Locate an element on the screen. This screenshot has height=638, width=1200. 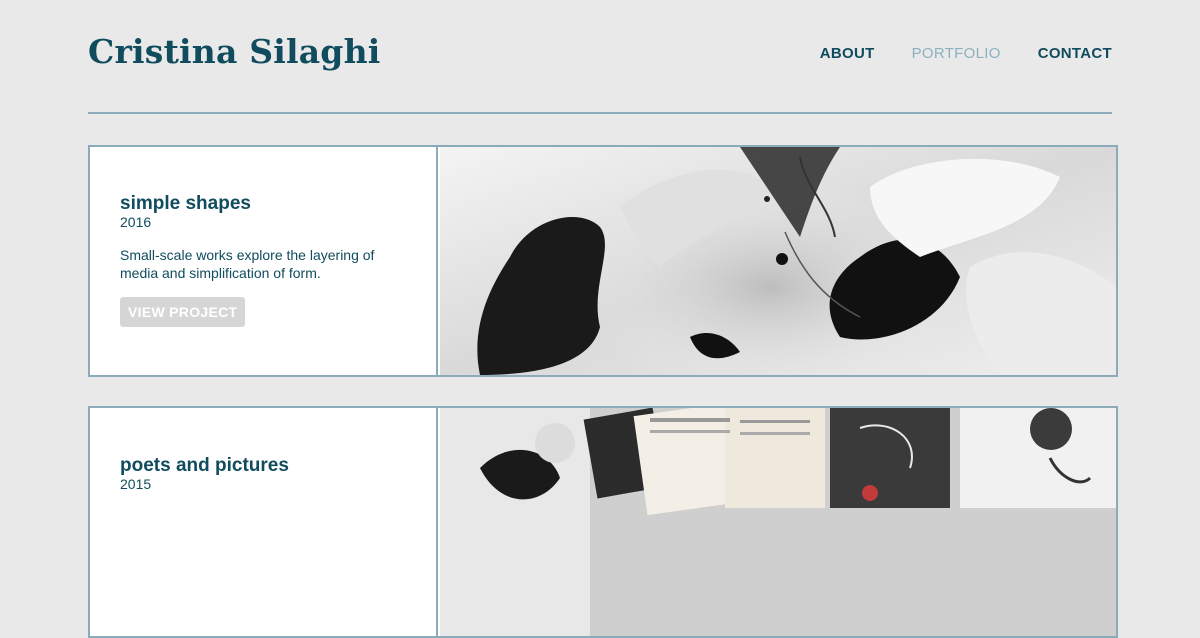
header-divider is located at coordinates (600, 113).